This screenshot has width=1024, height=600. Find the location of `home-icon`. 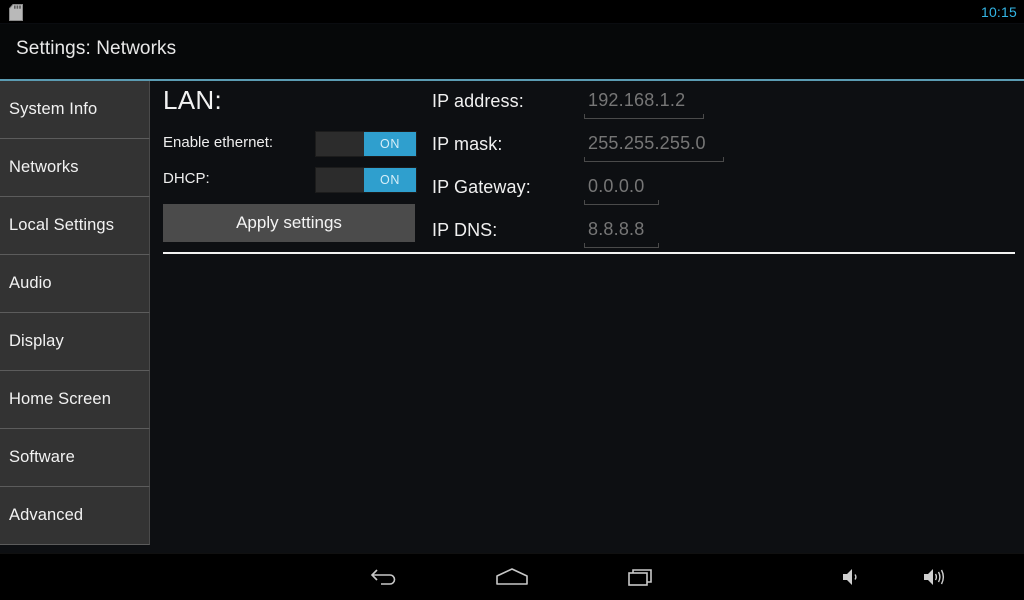

home-icon is located at coordinates (512, 577).